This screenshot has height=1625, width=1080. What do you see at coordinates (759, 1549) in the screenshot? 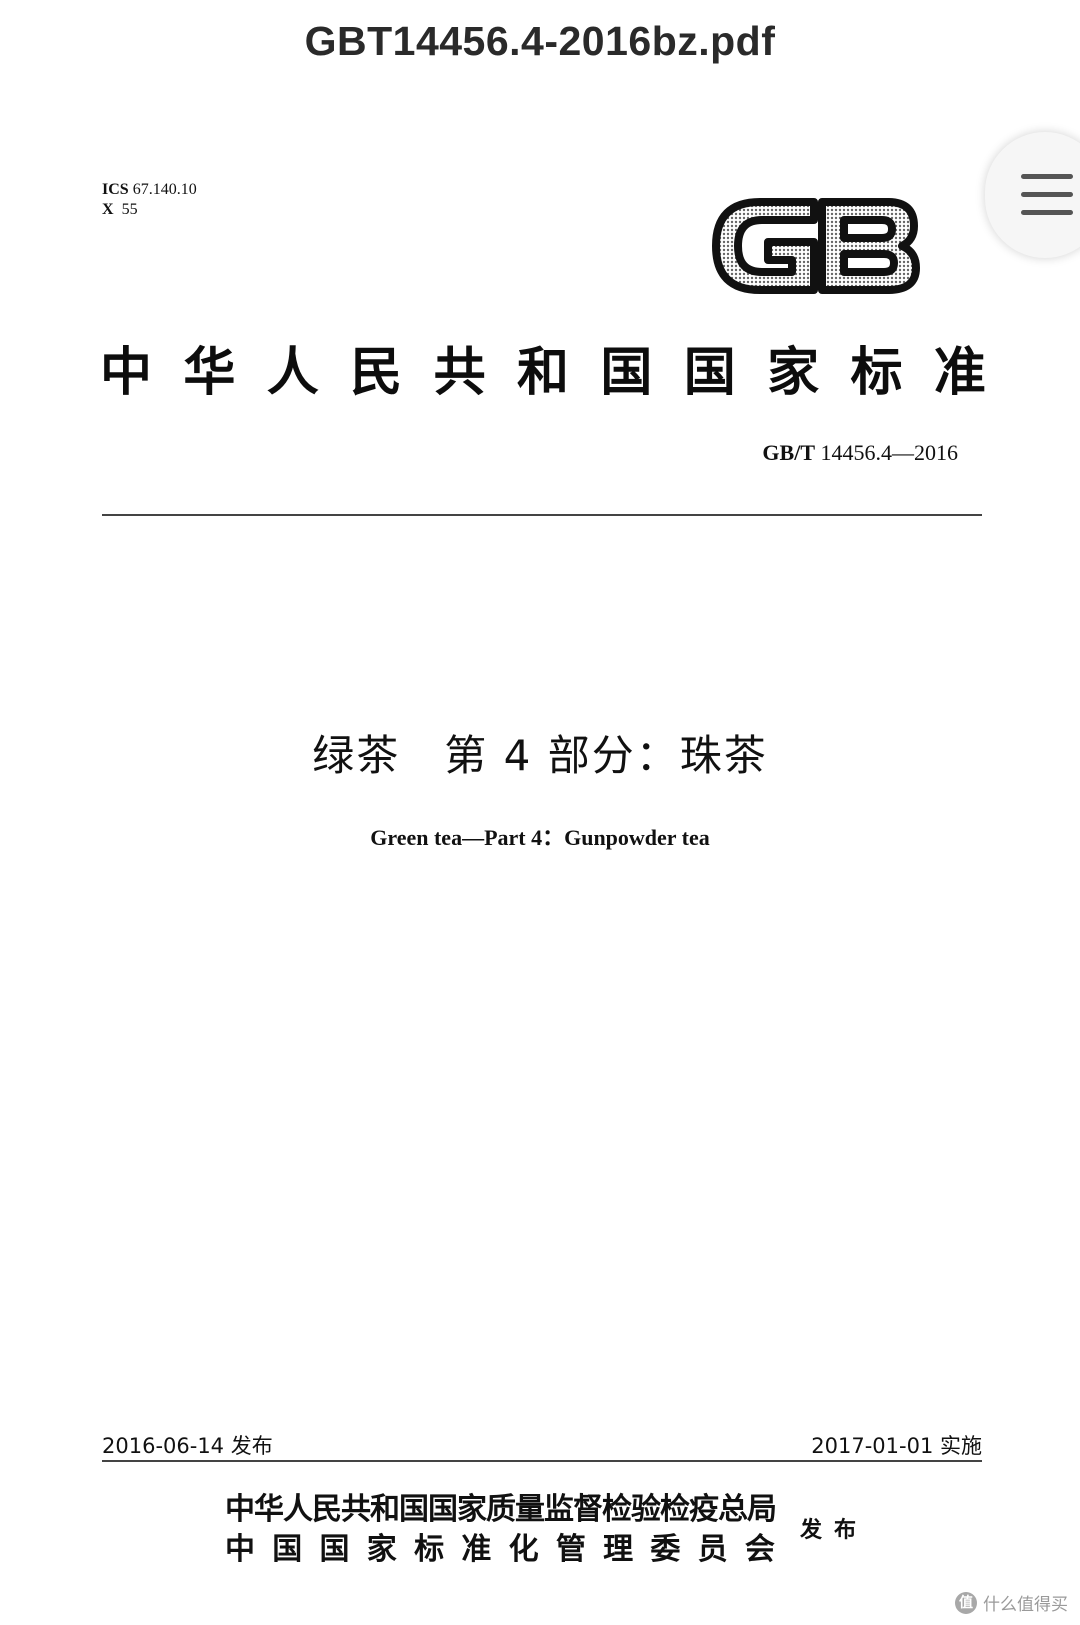
I see `issuer-char: 会` at bounding box center [759, 1549].